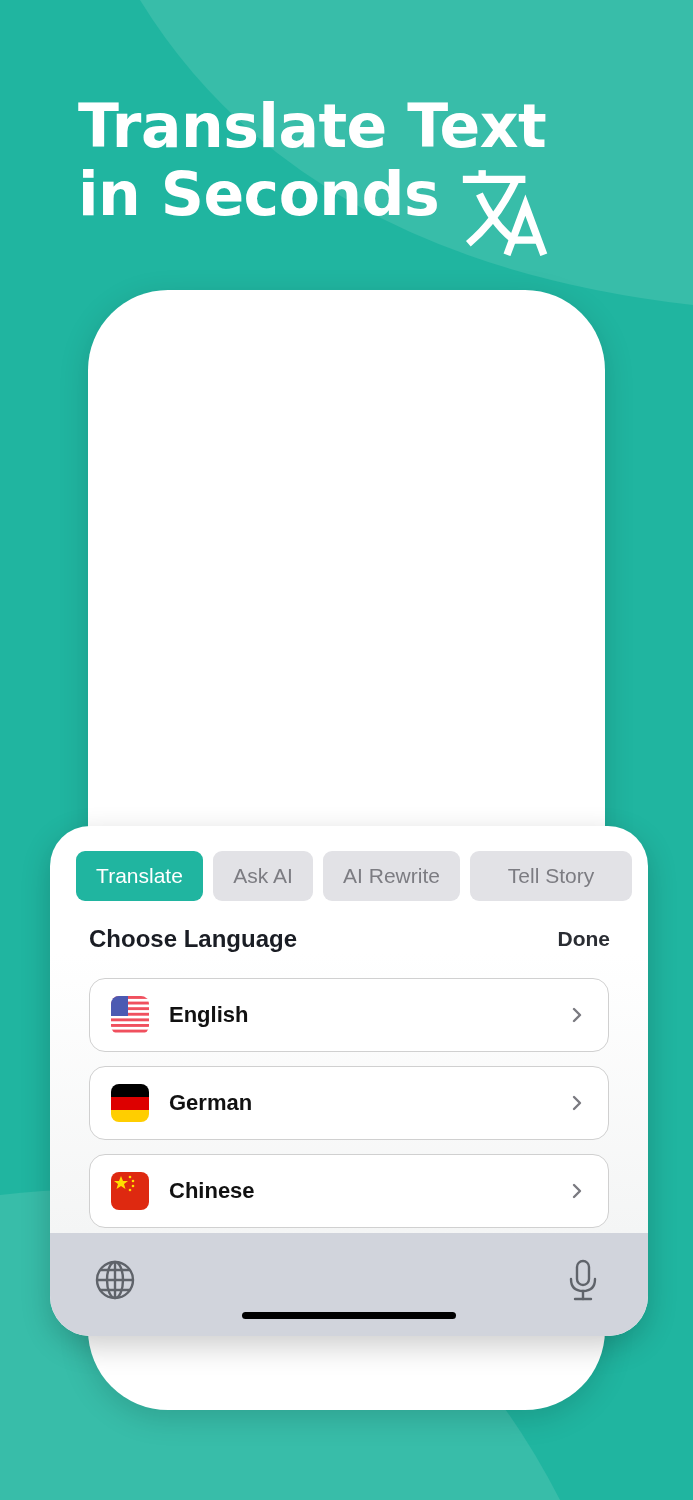  I want to click on done-button: Done, so click(583, 939).